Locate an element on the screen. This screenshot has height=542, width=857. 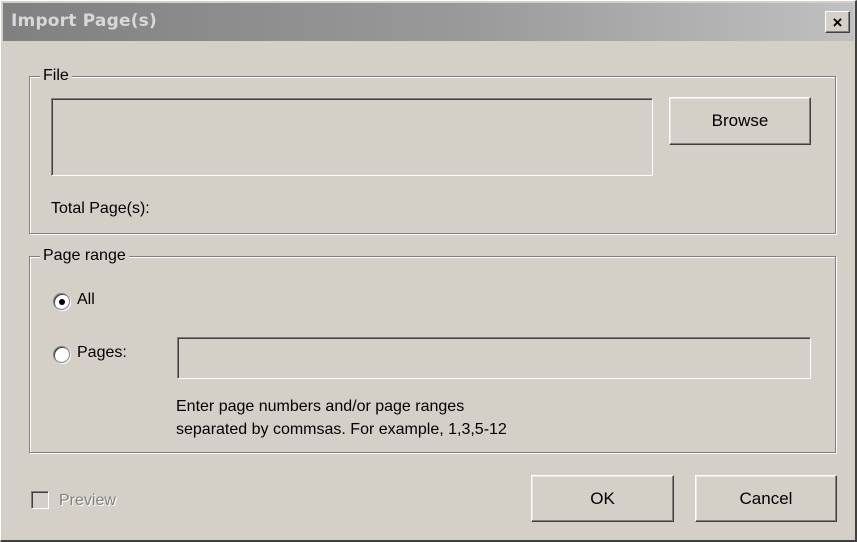
cancel-button: Cancel is located at coordinates (766, 498).